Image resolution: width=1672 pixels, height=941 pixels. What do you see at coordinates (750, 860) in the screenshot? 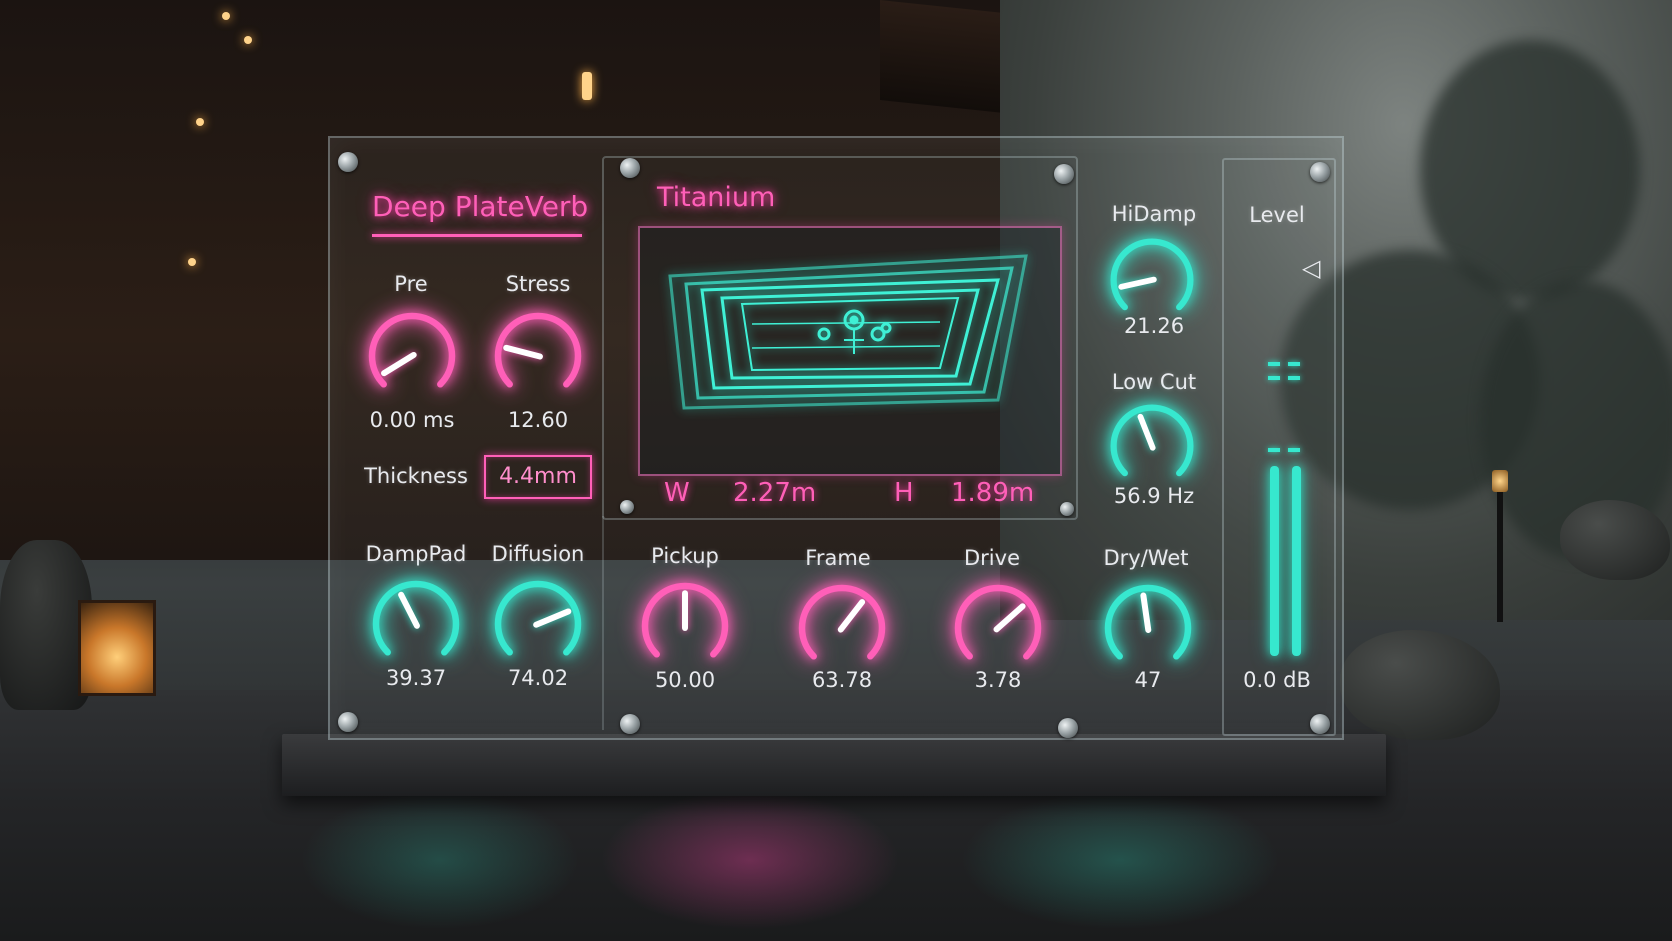
I see `pink-reflection` at bounding box center [750, 860].